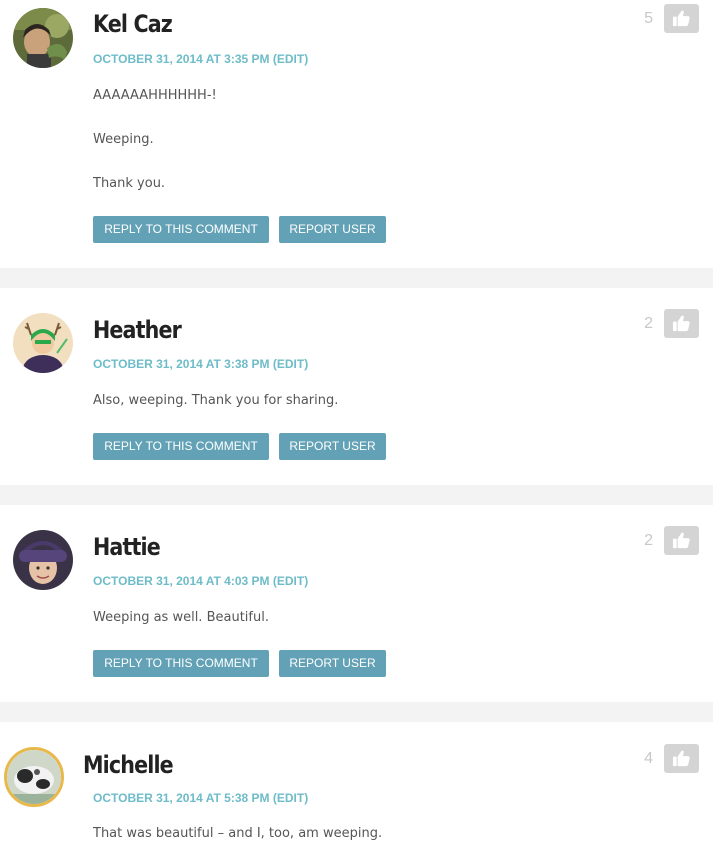 The image size is (713, 845). I want to click on comment-meta: OCTOBER 31, 2014 AT 3:38 PM (EDIT), so click(200, 364).